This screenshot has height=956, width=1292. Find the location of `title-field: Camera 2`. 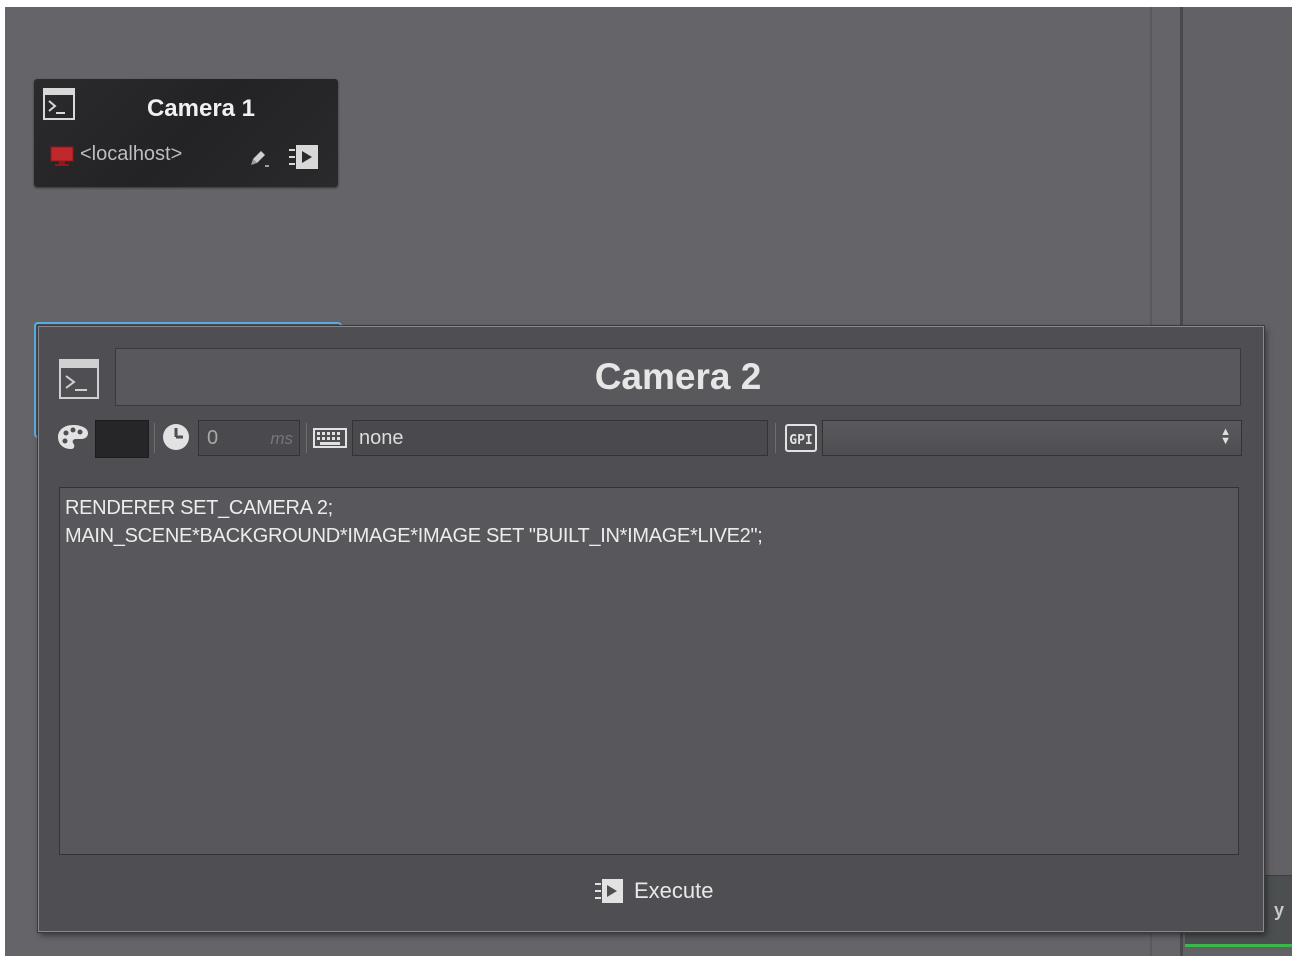

title-field: Camera 2 is located at coordinates (678, 377).